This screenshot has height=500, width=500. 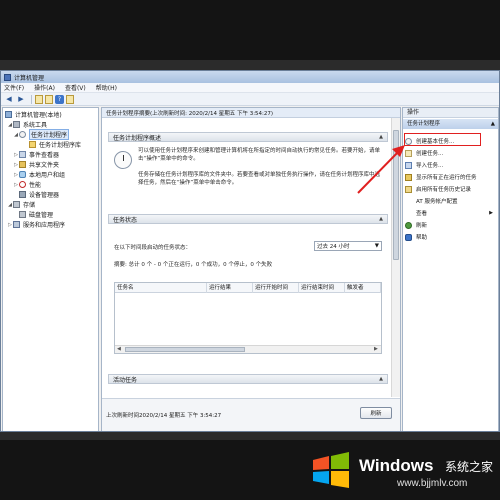 I want to click on tree-item-disk-management: 磁盘管理, so click(x=36, y=214).